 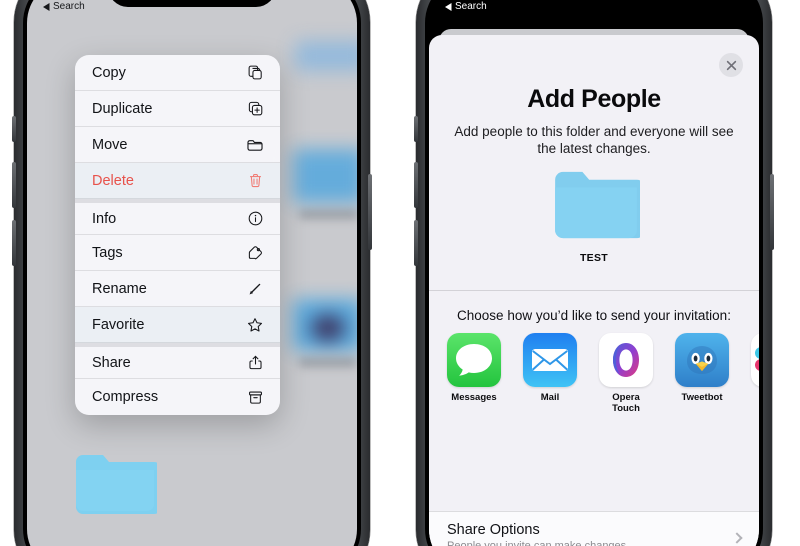 What do you see at coordinates (255, 181) in the screenshot?
I see `trash-icon` at bounding box center [255, 181].